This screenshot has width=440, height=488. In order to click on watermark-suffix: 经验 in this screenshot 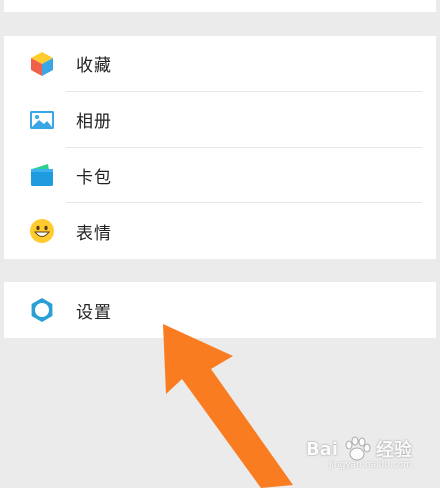, I will do `click(394, 450)`.